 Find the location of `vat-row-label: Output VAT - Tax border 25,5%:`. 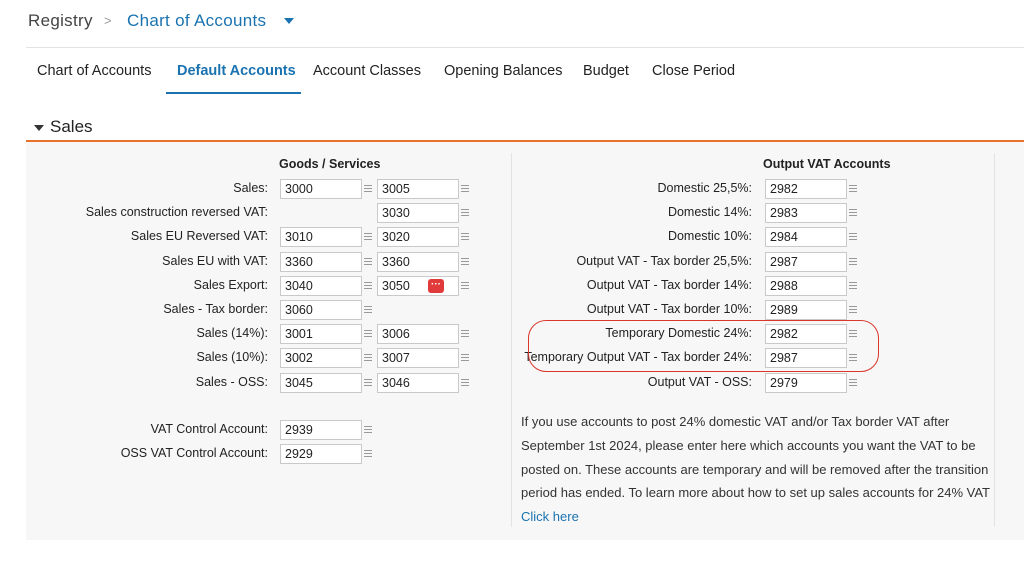

vat-row-label: Output VAT - Tax border 25,5%: is located at coordinates (664, 261).